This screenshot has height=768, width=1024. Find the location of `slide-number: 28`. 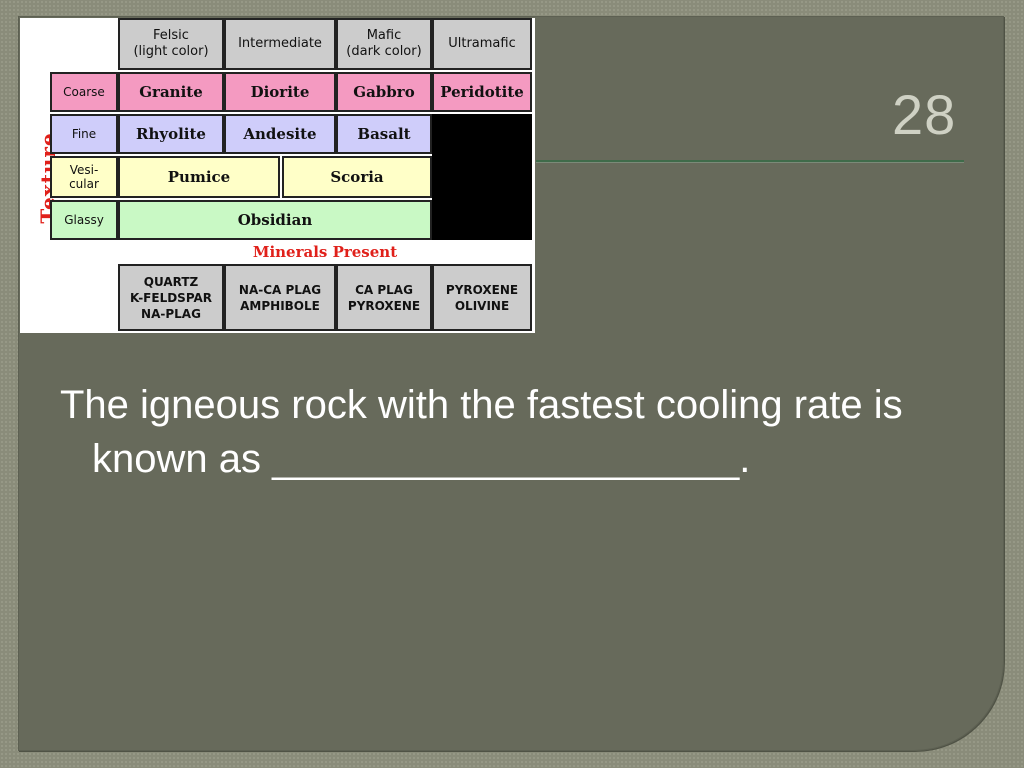

slide-number: 28 is located at coordinates (924, 114).